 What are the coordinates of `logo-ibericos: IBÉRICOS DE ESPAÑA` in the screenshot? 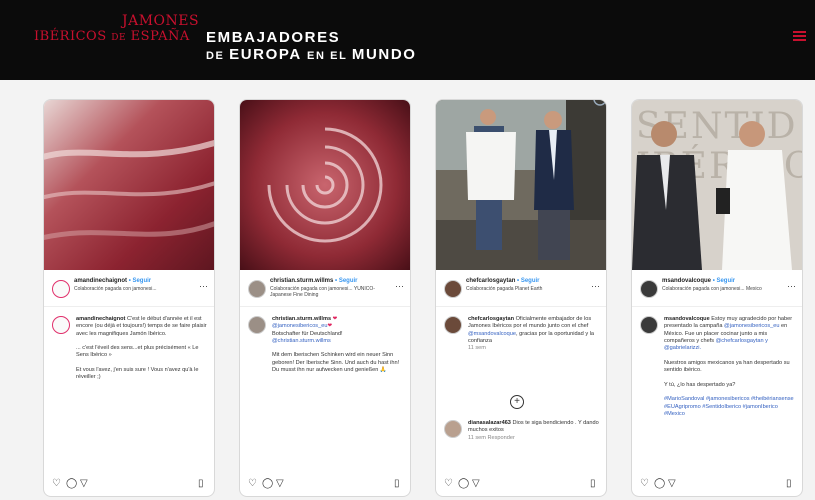 It's located at (116, 37).